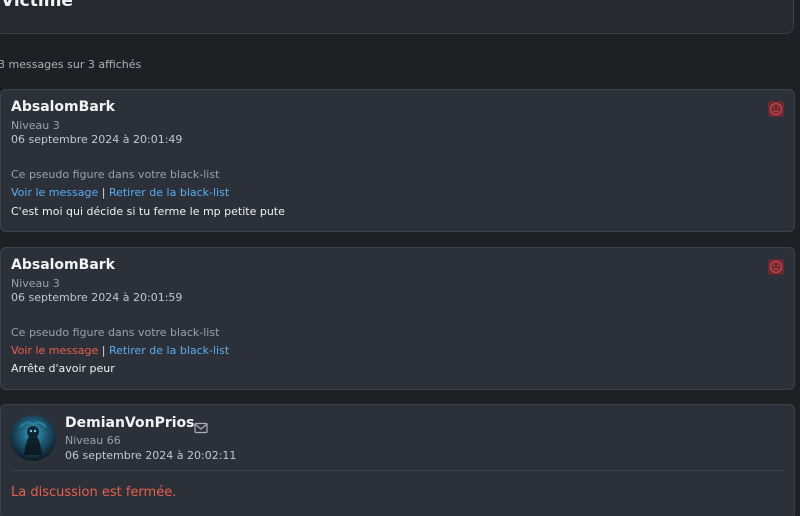 This screenshot has width=800, height=516. What do you see at coordinates (397, 17) in the screenshot?
I see `conversation-header: Victime` at bounding box center [397, 17].